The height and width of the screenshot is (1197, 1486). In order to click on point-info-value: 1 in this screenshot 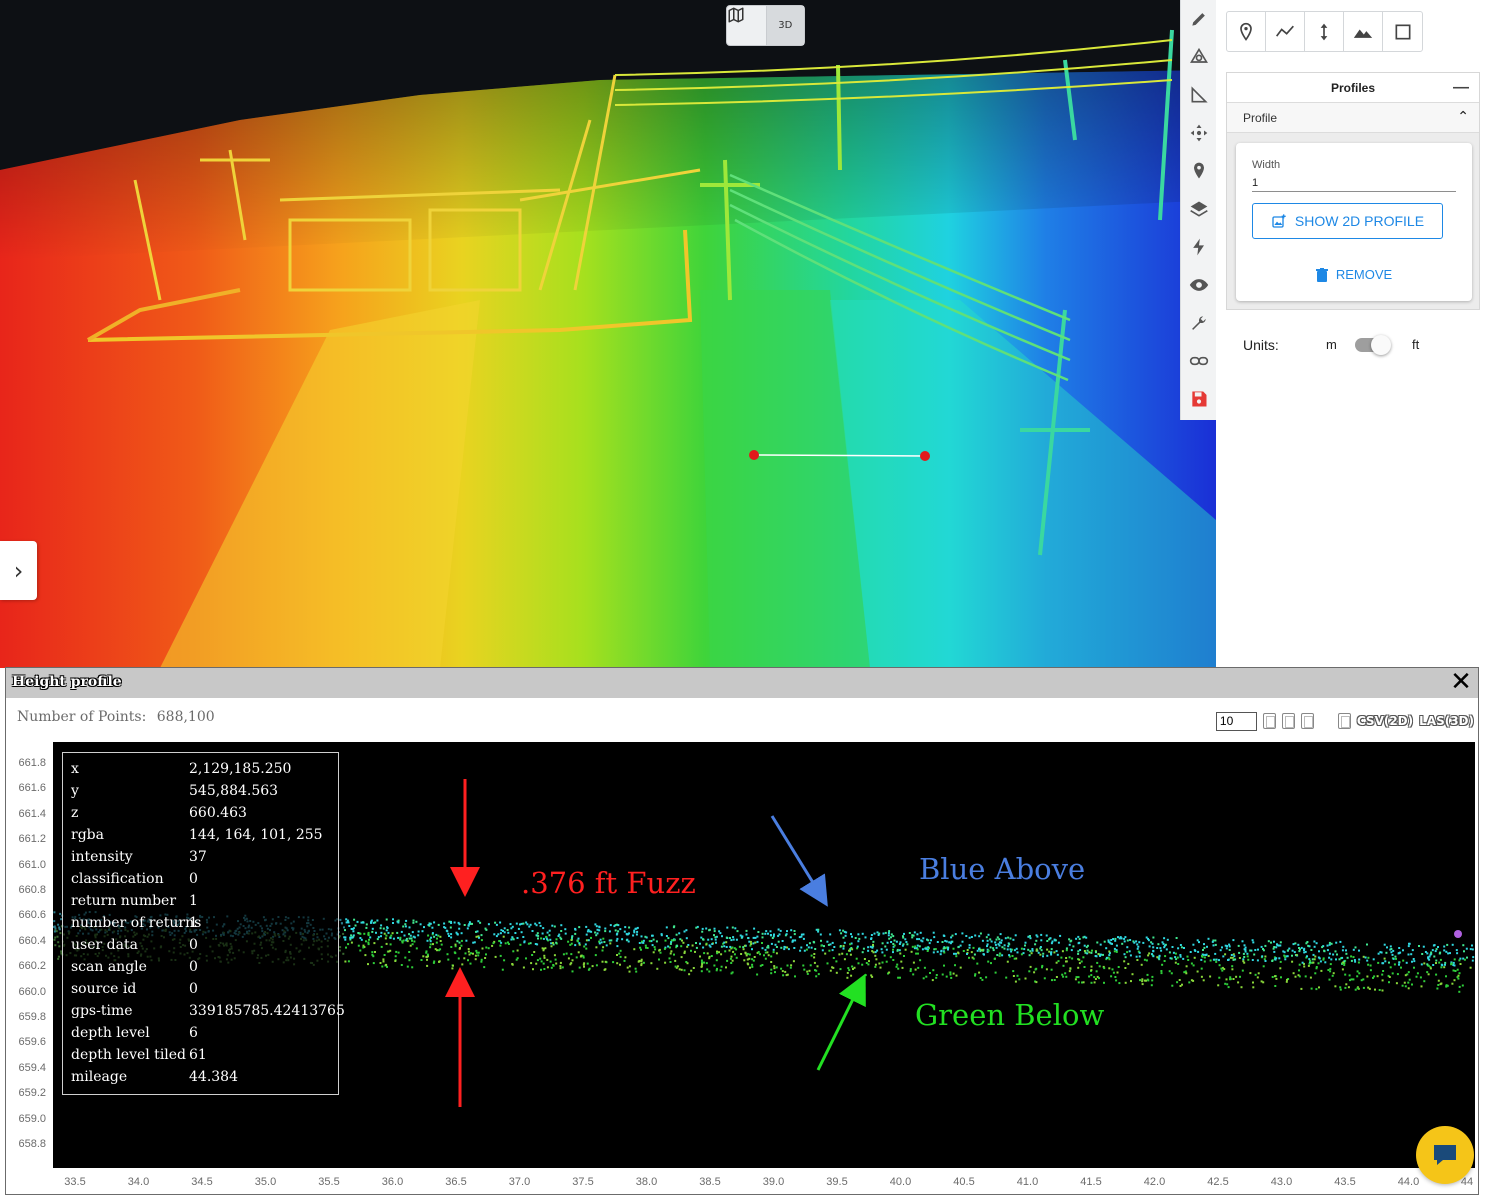, I will do `click(193, 923)`.